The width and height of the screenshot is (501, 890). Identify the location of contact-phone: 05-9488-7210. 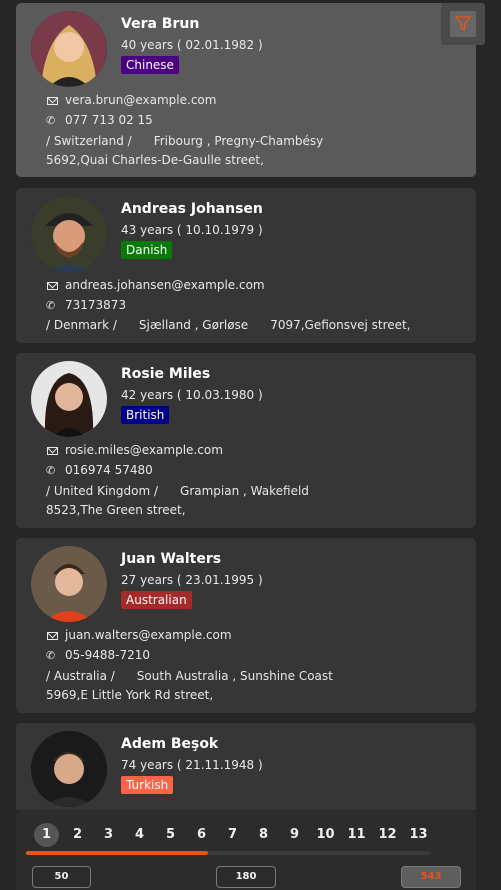
(107, 655).